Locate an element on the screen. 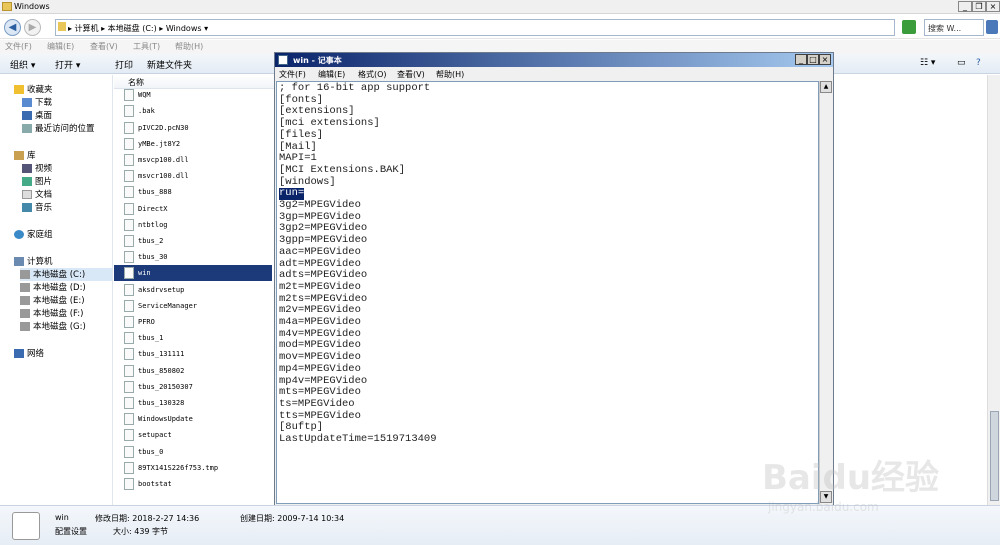 This screenshot has height=545, width=1000. organize-button: 组织 ▾ is located at coordinates (22, 64).